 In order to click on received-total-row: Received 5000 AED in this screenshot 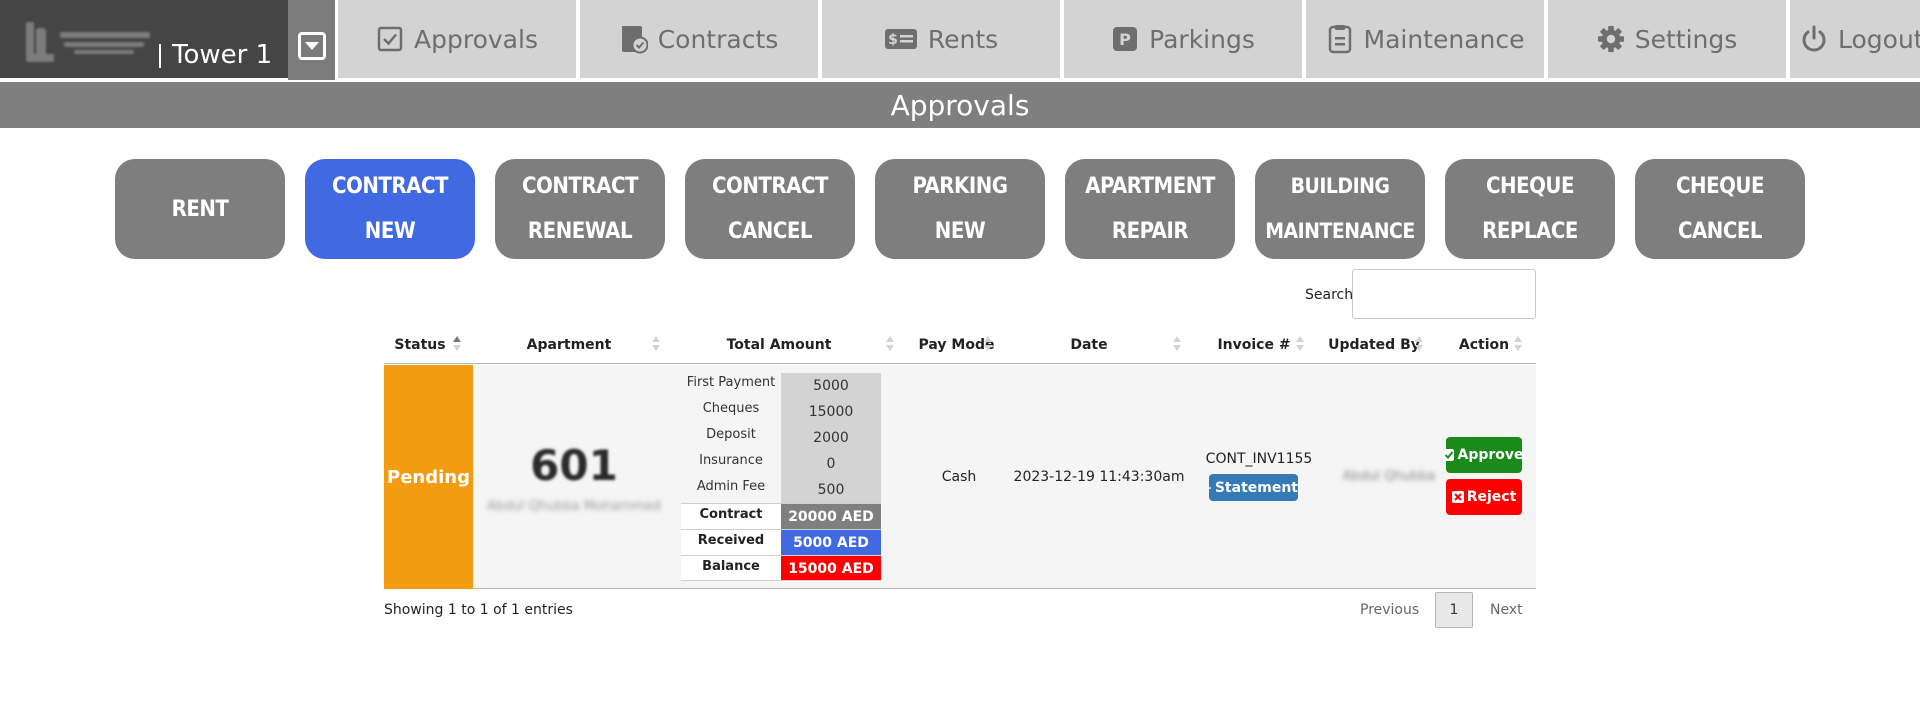, I will do `click(781, 542)`.